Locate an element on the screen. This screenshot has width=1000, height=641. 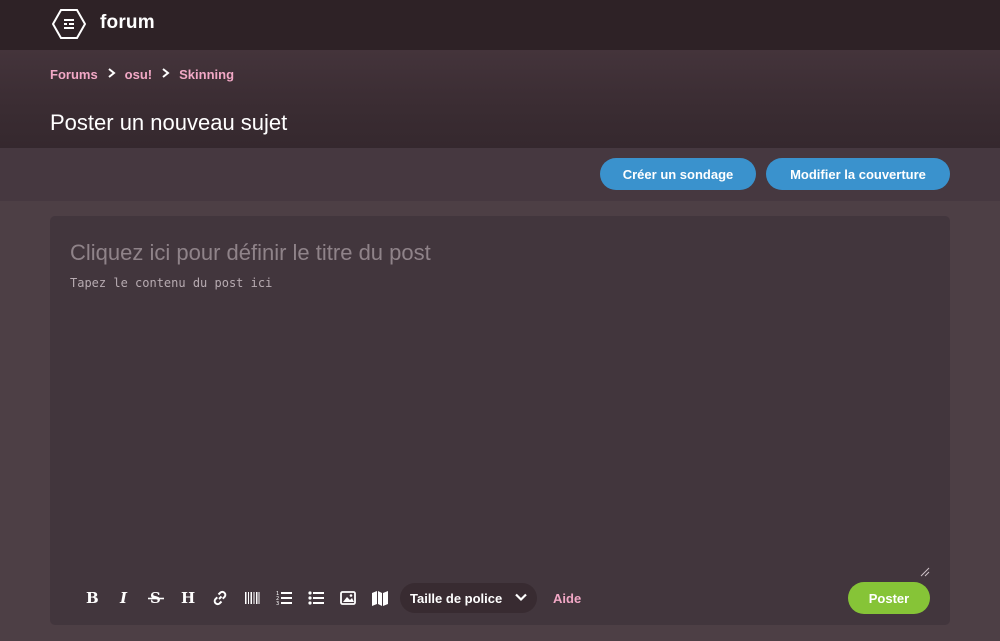
bold-icon: B is located at coordinates (92, 598).